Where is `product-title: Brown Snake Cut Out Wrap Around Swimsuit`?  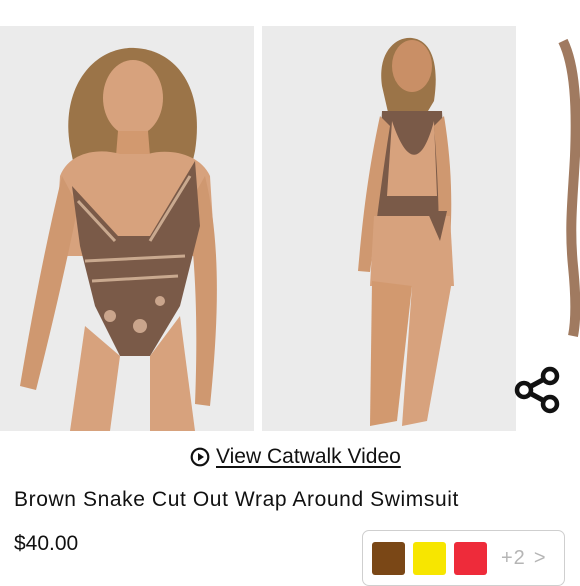 product-title: Brown Snake Cut Out Wrap Around Swimsuit is located at coordinates (236, 499).